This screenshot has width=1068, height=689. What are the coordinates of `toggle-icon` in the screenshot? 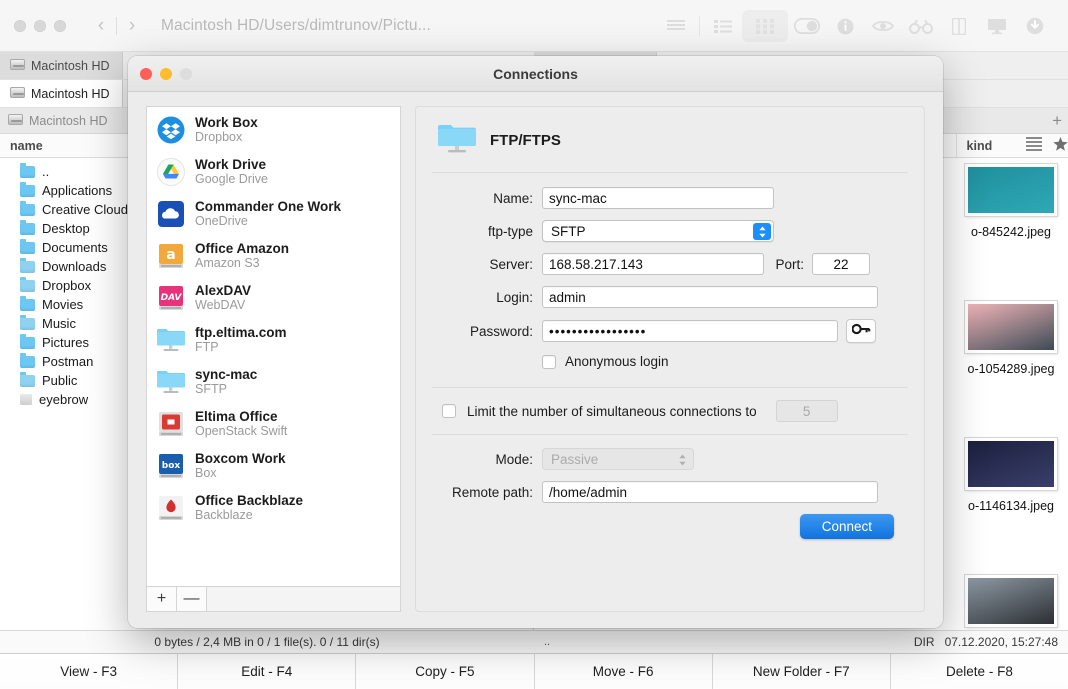 It's located at (807, 26).